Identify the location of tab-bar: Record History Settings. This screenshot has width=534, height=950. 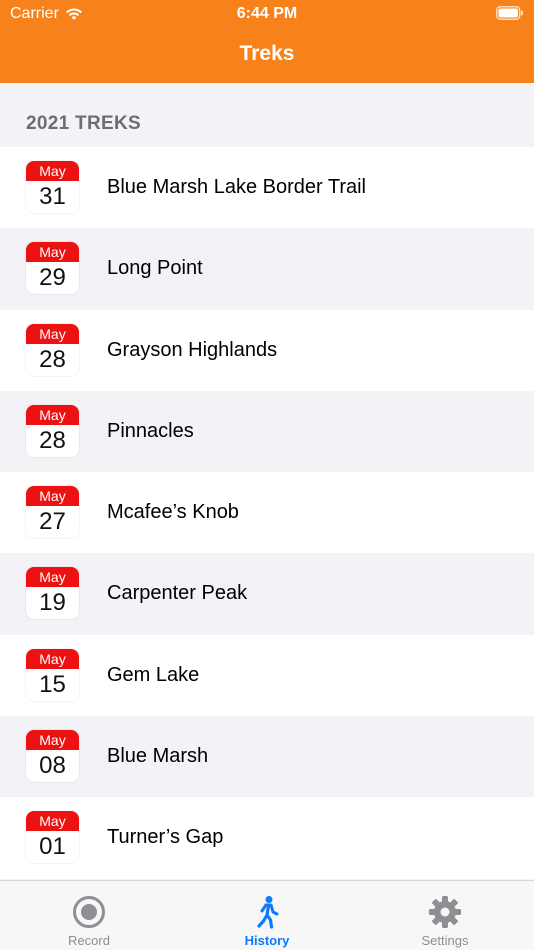
(267, 915).